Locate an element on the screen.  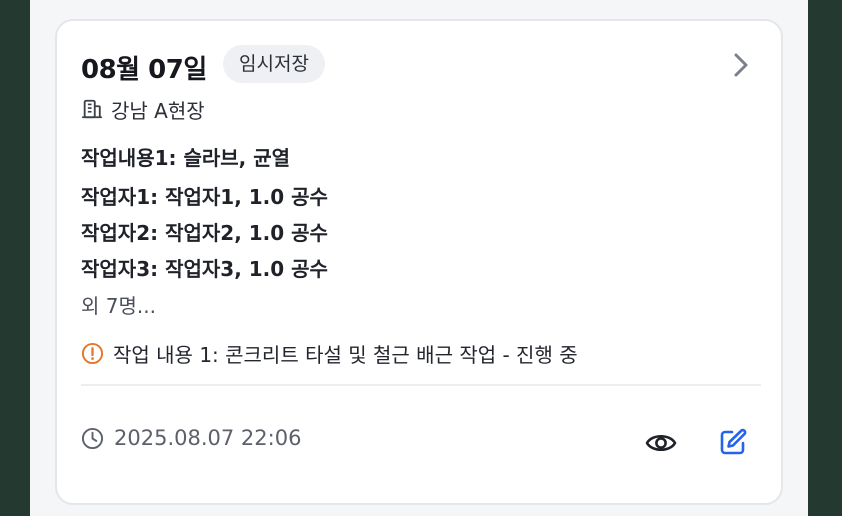
report-date: 08월 07일 is located at coordinates (144, 70).